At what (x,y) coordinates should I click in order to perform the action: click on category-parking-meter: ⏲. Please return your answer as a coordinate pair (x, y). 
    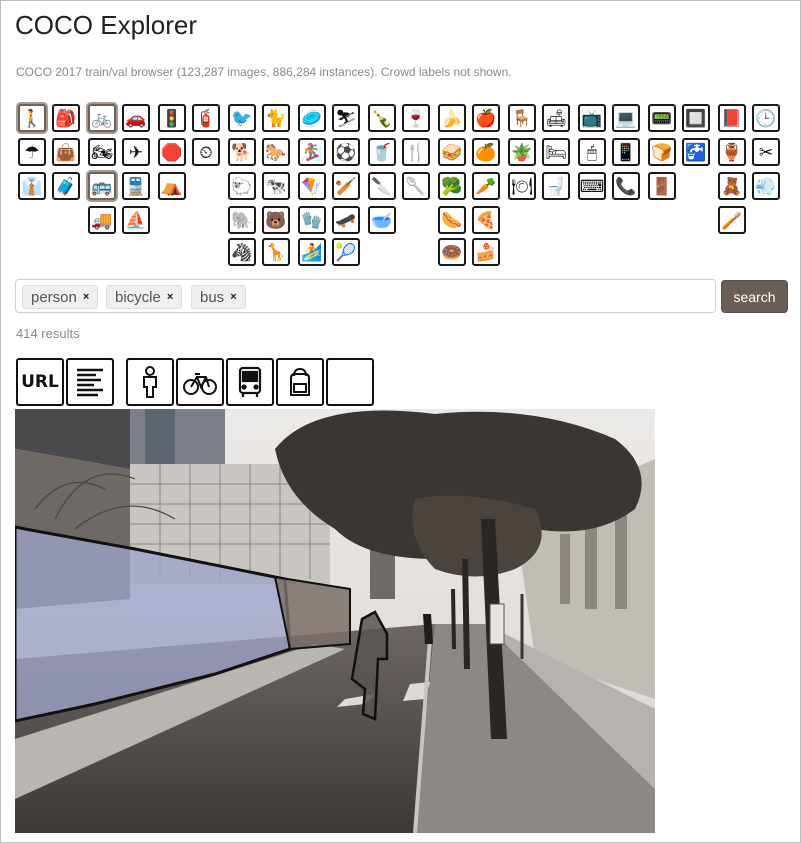
    Looking at the image, I should click on (206, 152).